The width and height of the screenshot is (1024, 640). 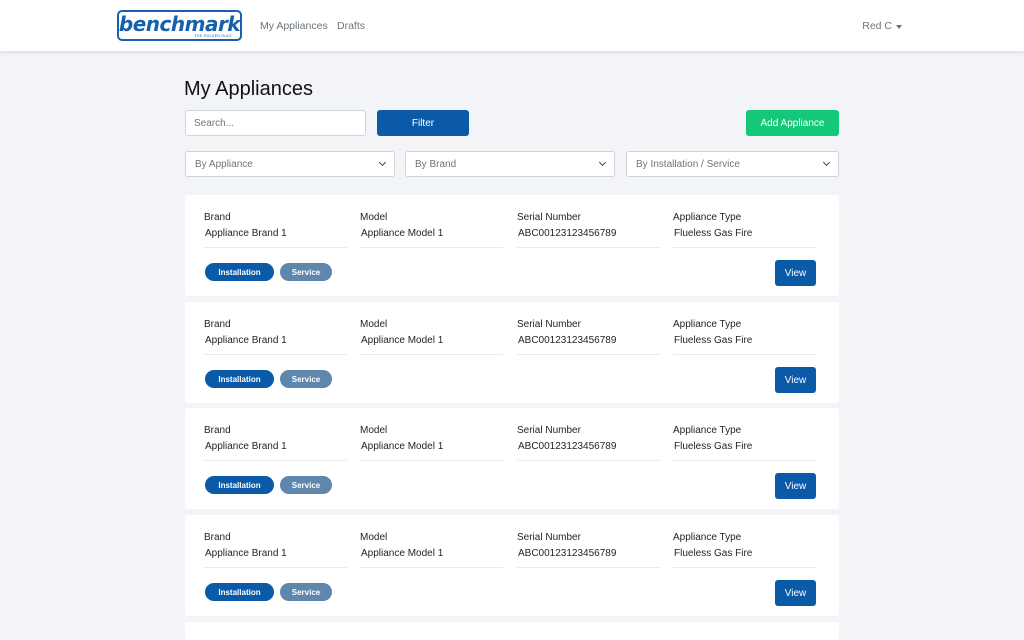 What do you see at coordinates (213, 36) in the screenshot?
I see `logo-tagline: THE GOLDEN RULE` at bounding box center [213, 36].